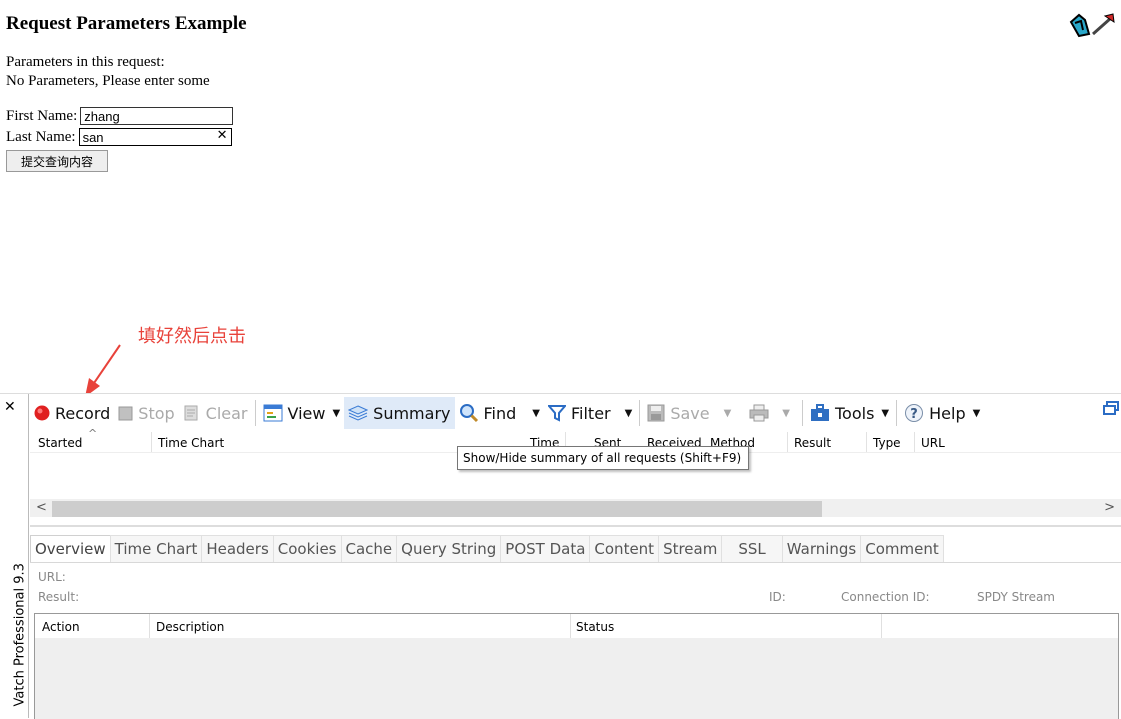 The height and width of the screenshot is (719, 1121). I want to click on first-name-label: First Name:, so click(42, 115).